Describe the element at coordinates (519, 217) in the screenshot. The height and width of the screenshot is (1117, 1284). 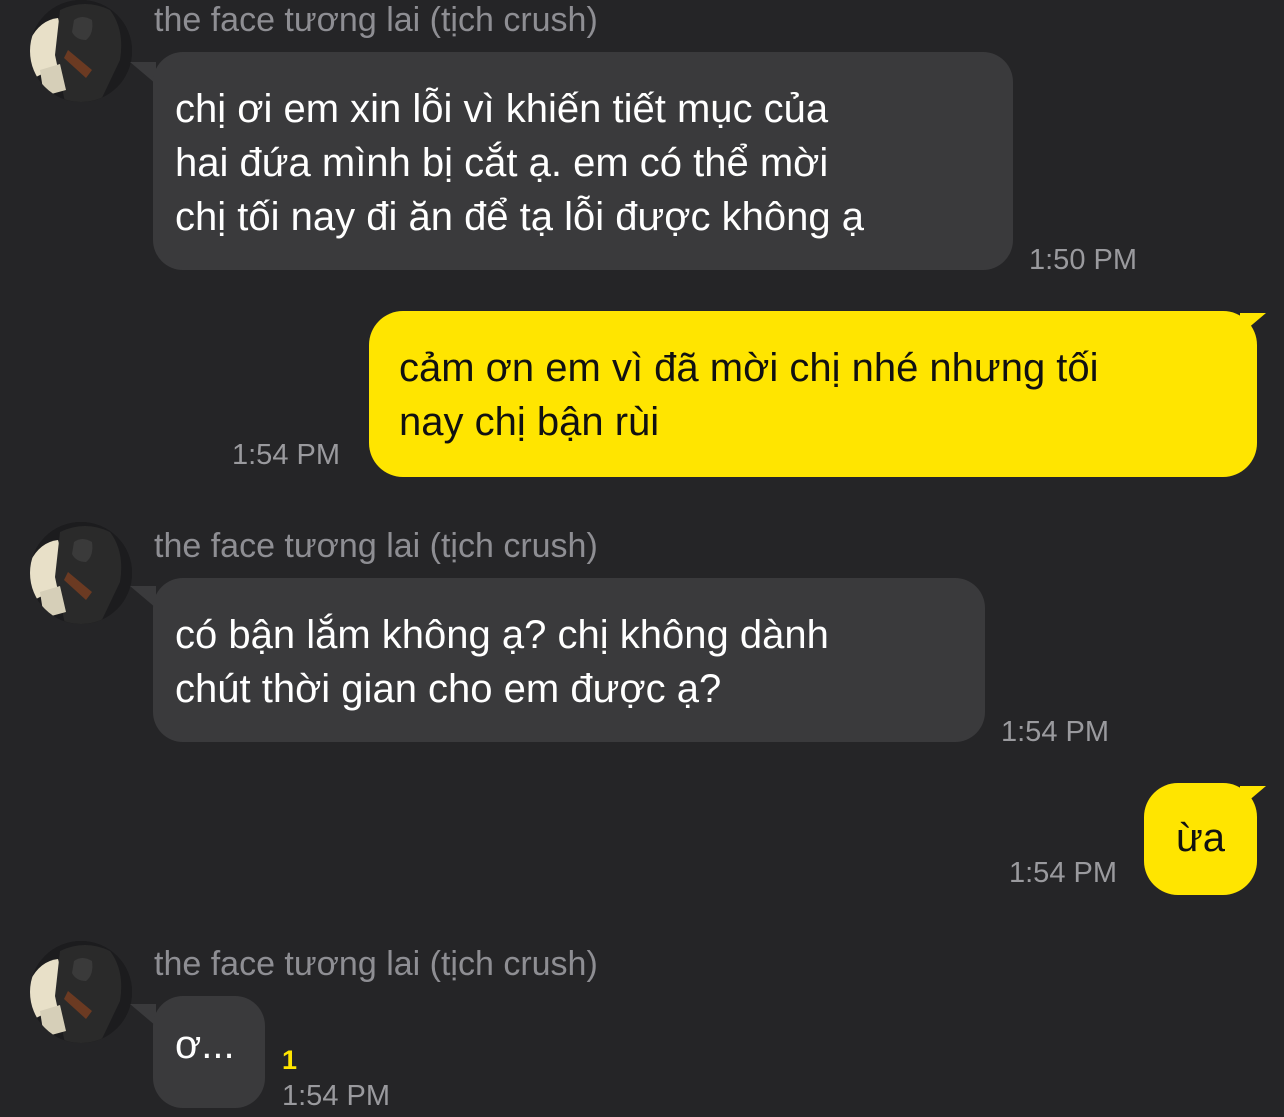
I see `message-text-line: chị tối nay đi ăn để tạ lỗi được không ạ` at that location.